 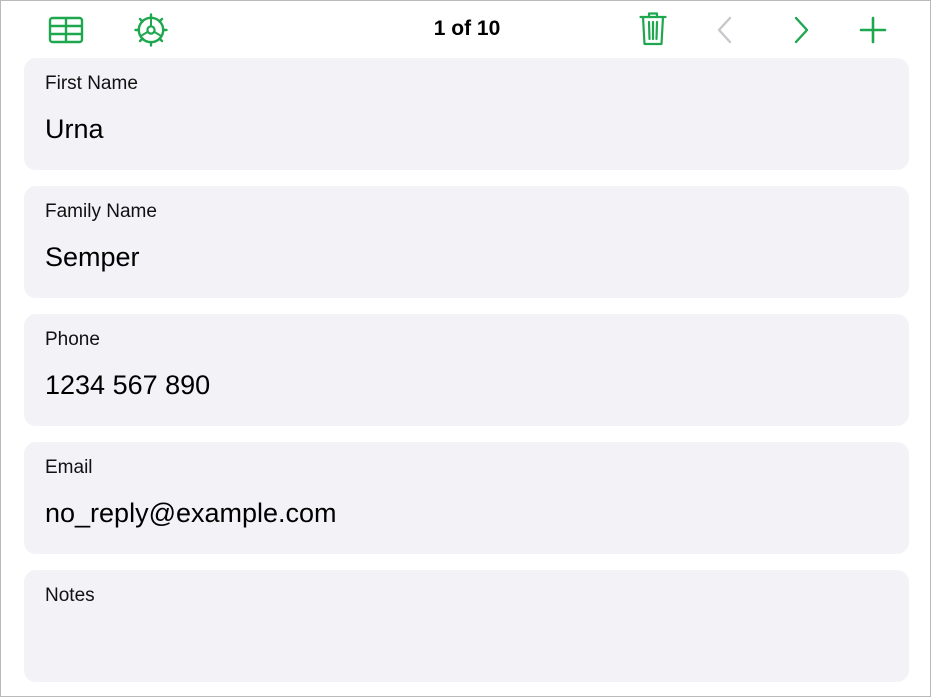 What do you see at coordinates (70, 595) in the screenshot?
I see `notes-label: Notes` at bounding box center [70, 595].